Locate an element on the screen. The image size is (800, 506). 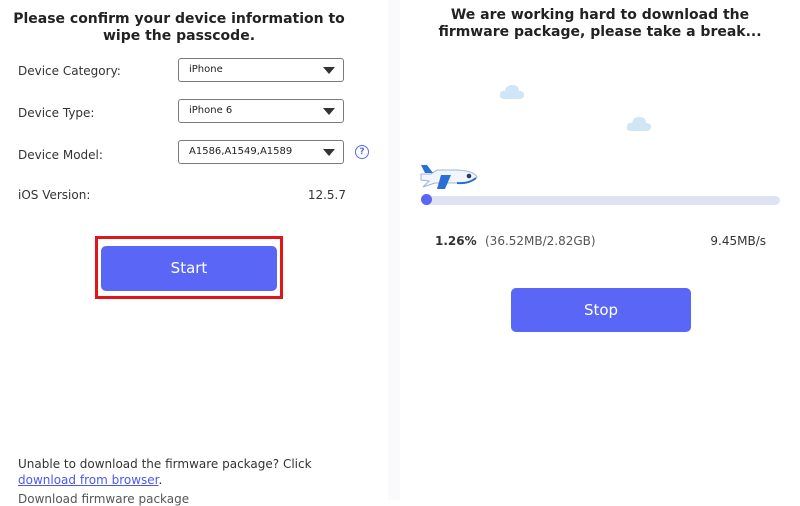
device-category-label: Device Category: is located at coordinates (69, 71).